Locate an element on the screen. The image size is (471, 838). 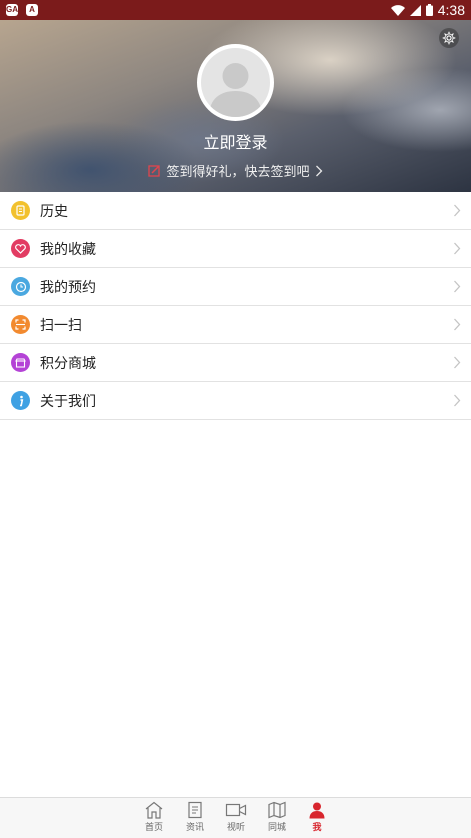
menu-item-points-store: 积分商城 is located at coordinates (235, 363).